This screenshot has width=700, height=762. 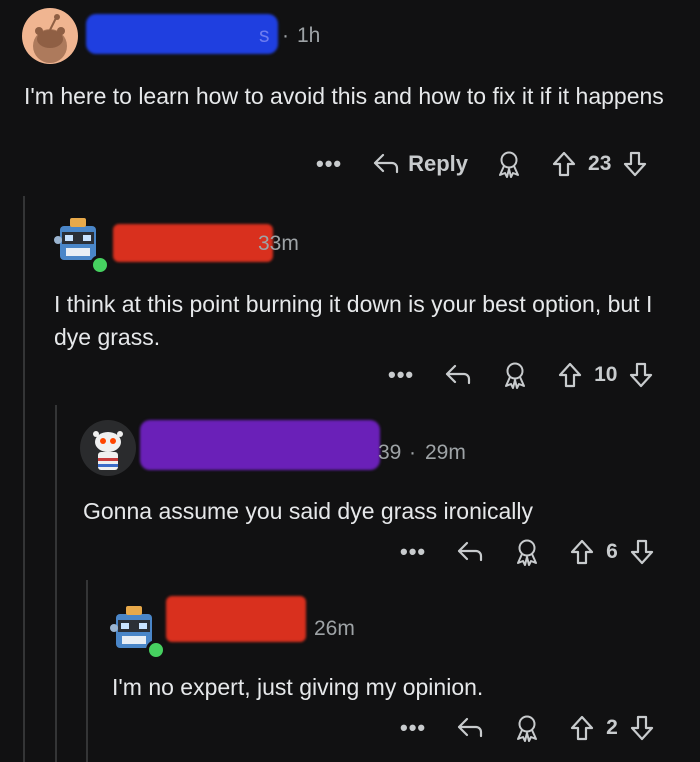 What do you see at coordinates (390, 452) in the screenshot?
I see `username-fragment: 39` at bounding box center [390, 452].